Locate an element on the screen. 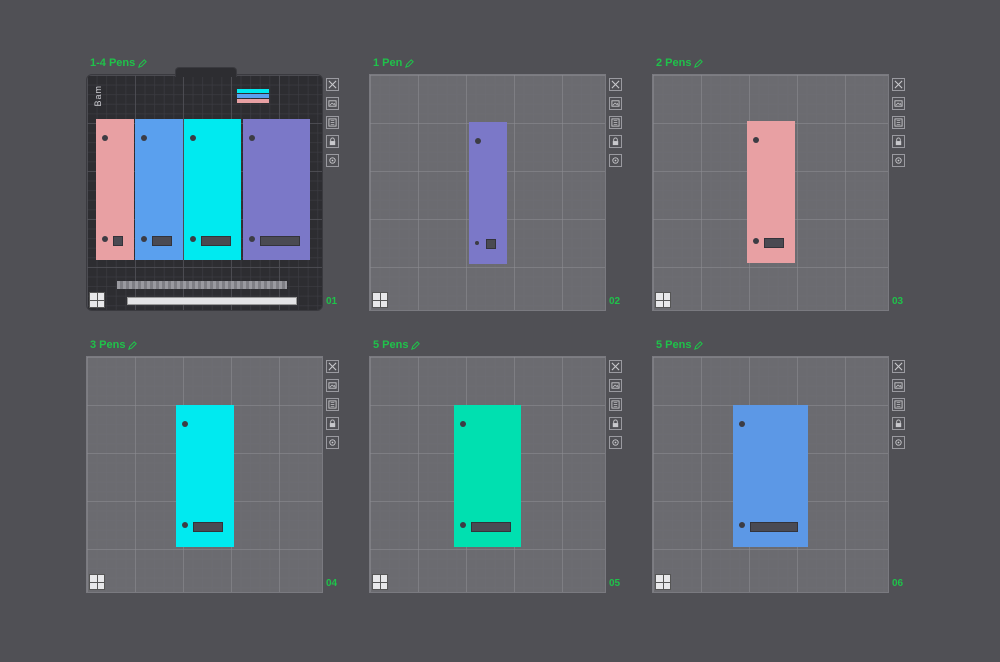  plate-card-05: 5 Pens 05 is located at coordinates (495, 469).